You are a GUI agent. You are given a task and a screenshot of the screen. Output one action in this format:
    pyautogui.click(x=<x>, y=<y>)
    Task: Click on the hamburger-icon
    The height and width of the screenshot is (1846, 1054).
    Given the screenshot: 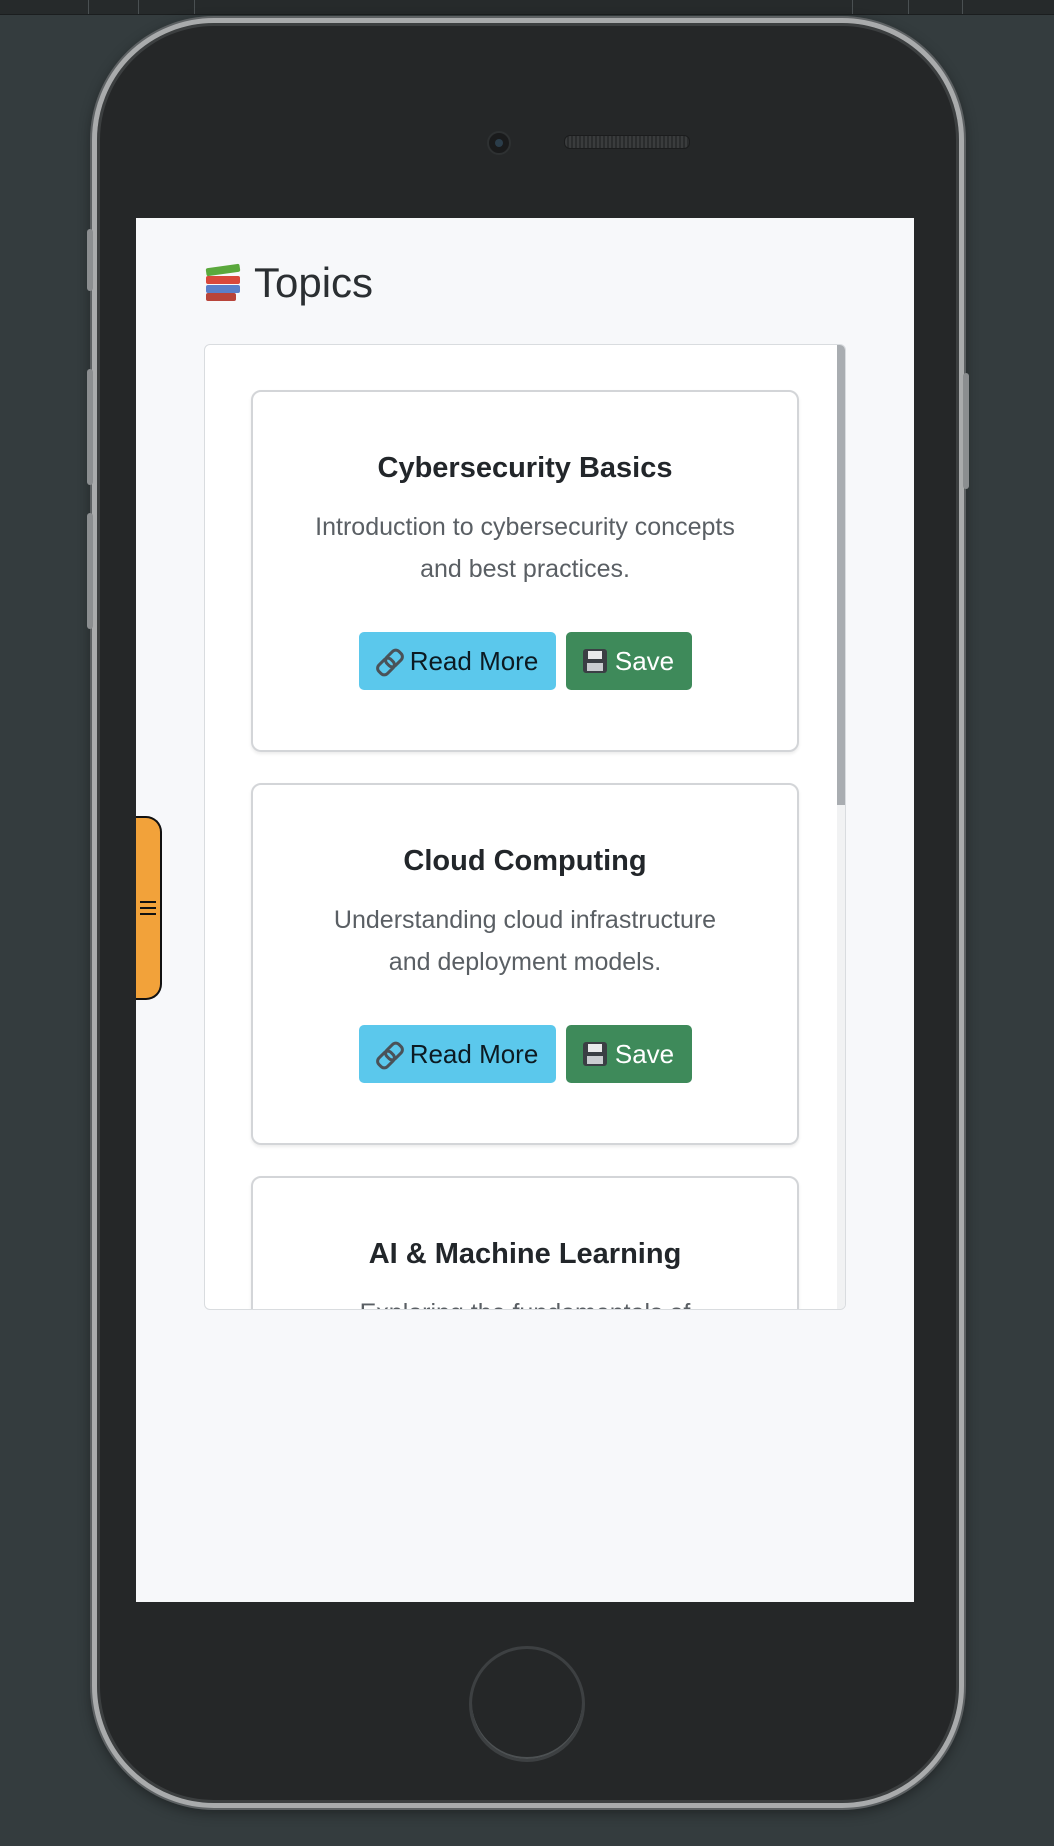 What is the action you would take?
    pyautogui.click(x=148, y=908)
    